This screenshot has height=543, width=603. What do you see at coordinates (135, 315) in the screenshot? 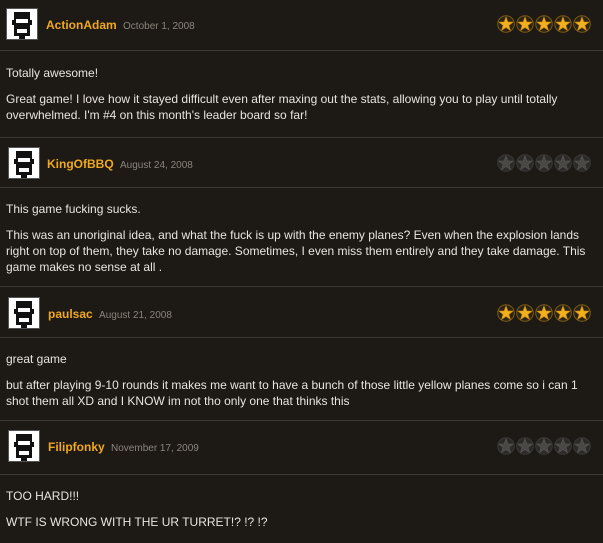
I see `review-date: August 21, 2008` at bounding box center [135, 315].